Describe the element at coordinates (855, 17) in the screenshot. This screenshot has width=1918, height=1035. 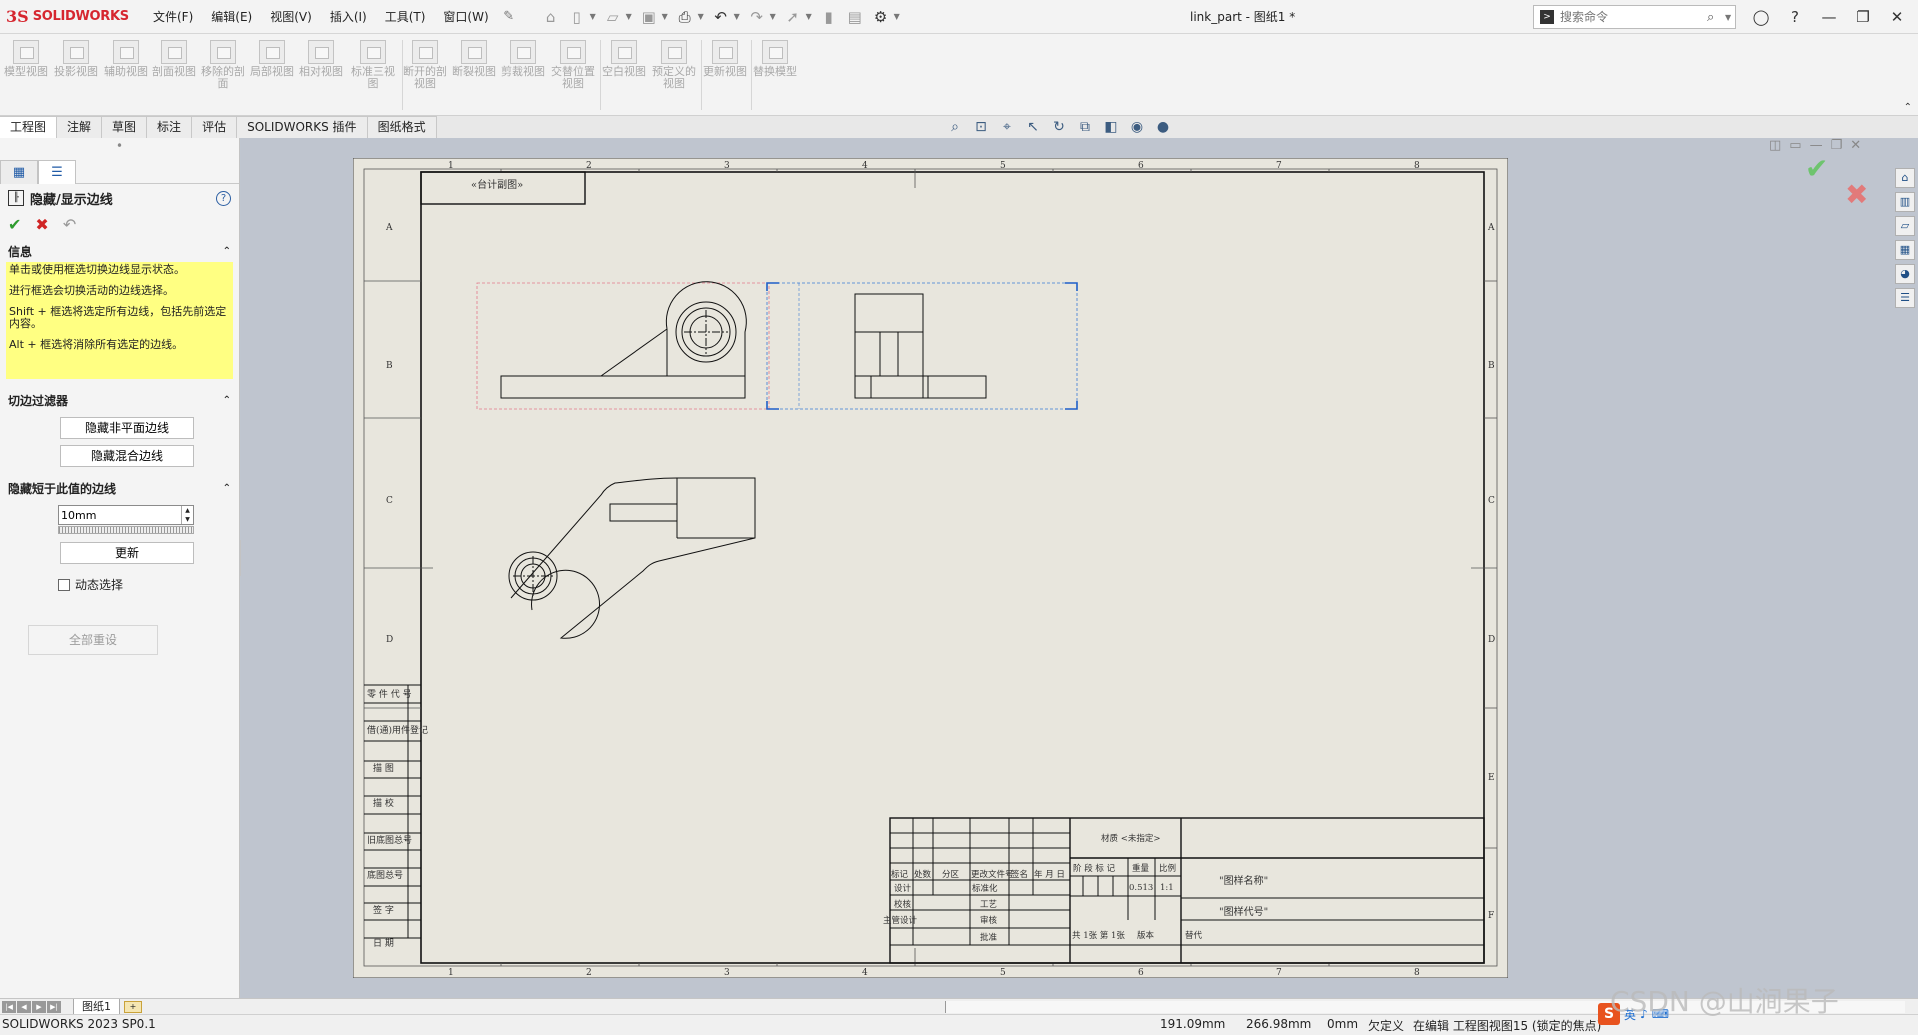
I see `file-properties-icon: ▤` at that location.